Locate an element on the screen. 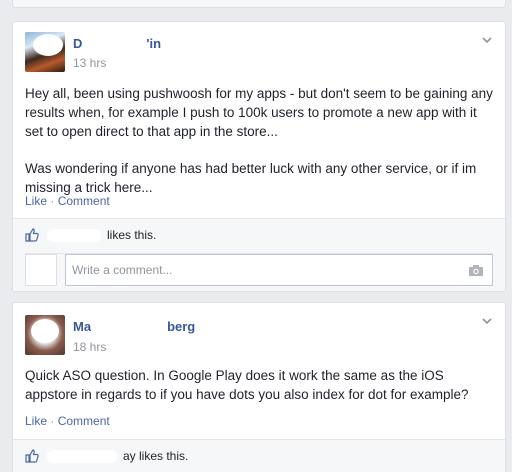 This screenshot has width=512, height=472. likes-summary: likes this. is located at coordinates (90, 235).